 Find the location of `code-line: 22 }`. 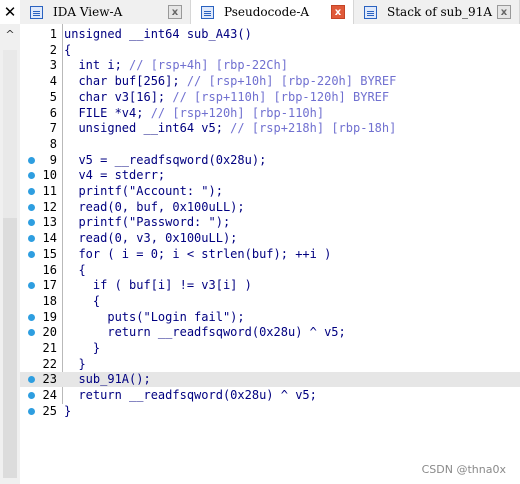

code-line: 22 } is located at coordinates (270, 364).